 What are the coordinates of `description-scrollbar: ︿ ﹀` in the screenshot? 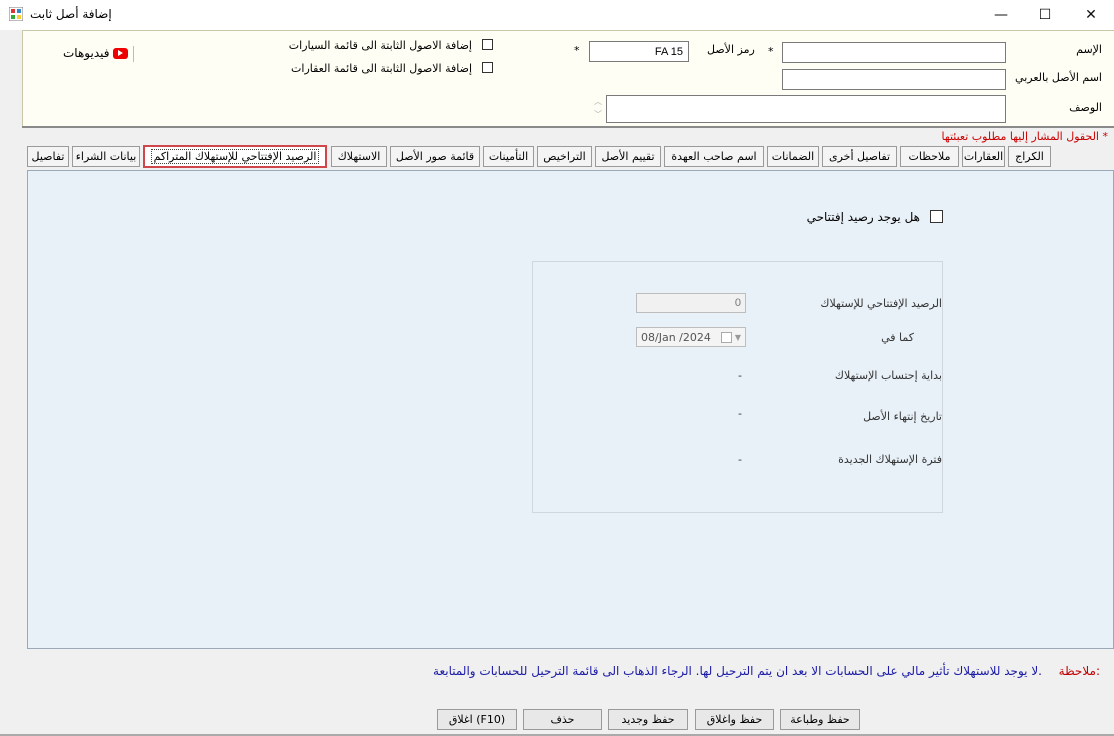 It's located at (598, 109).